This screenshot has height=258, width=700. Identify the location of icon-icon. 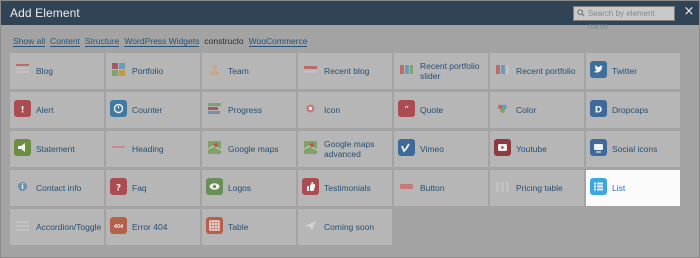
(310, 108).